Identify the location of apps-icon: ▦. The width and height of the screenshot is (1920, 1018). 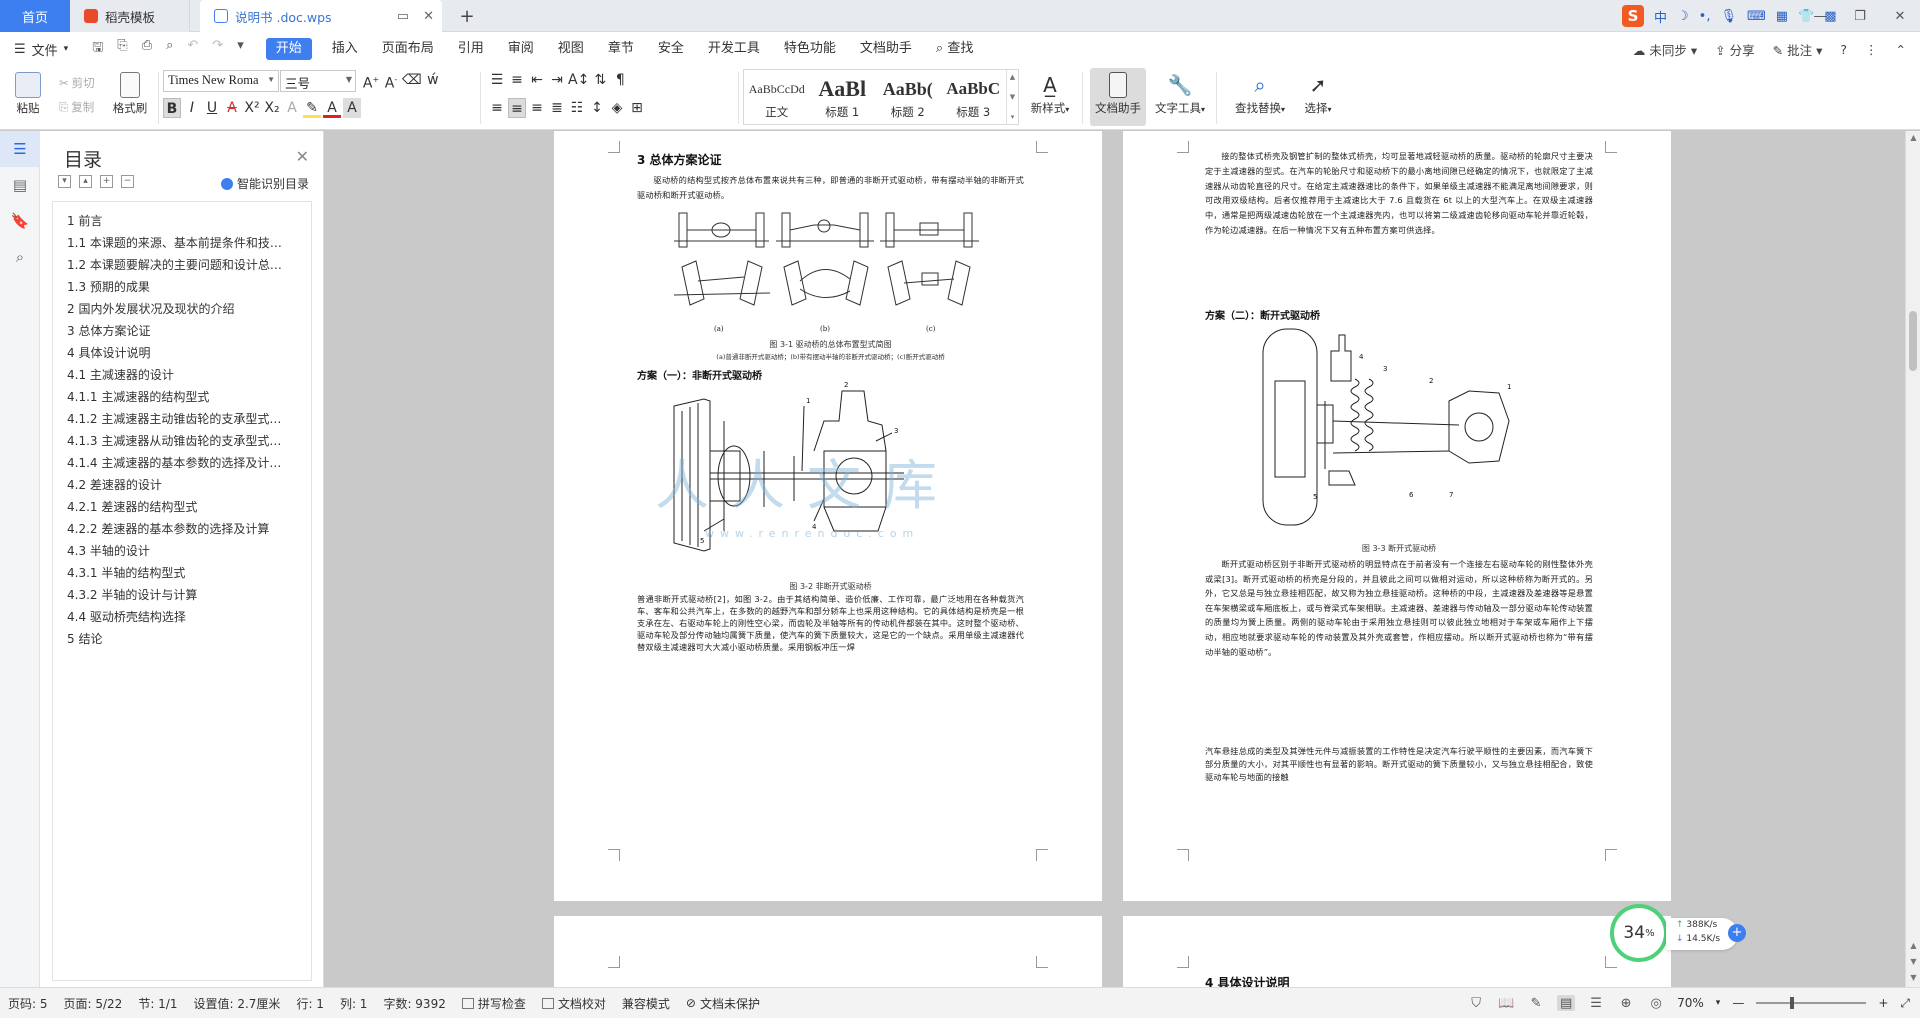
(1782, 16).